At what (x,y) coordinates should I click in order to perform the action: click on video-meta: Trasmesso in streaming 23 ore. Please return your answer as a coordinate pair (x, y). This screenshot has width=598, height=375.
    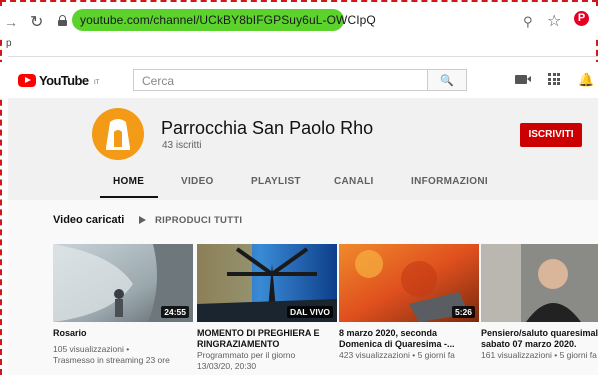
    Looking at the image, I should click on (111, 360).